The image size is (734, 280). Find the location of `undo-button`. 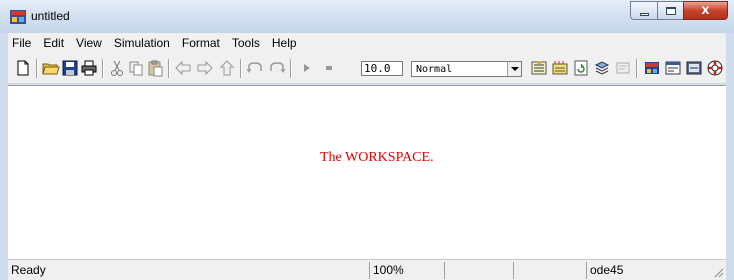

undo-button is located at coordinates (255, 68).